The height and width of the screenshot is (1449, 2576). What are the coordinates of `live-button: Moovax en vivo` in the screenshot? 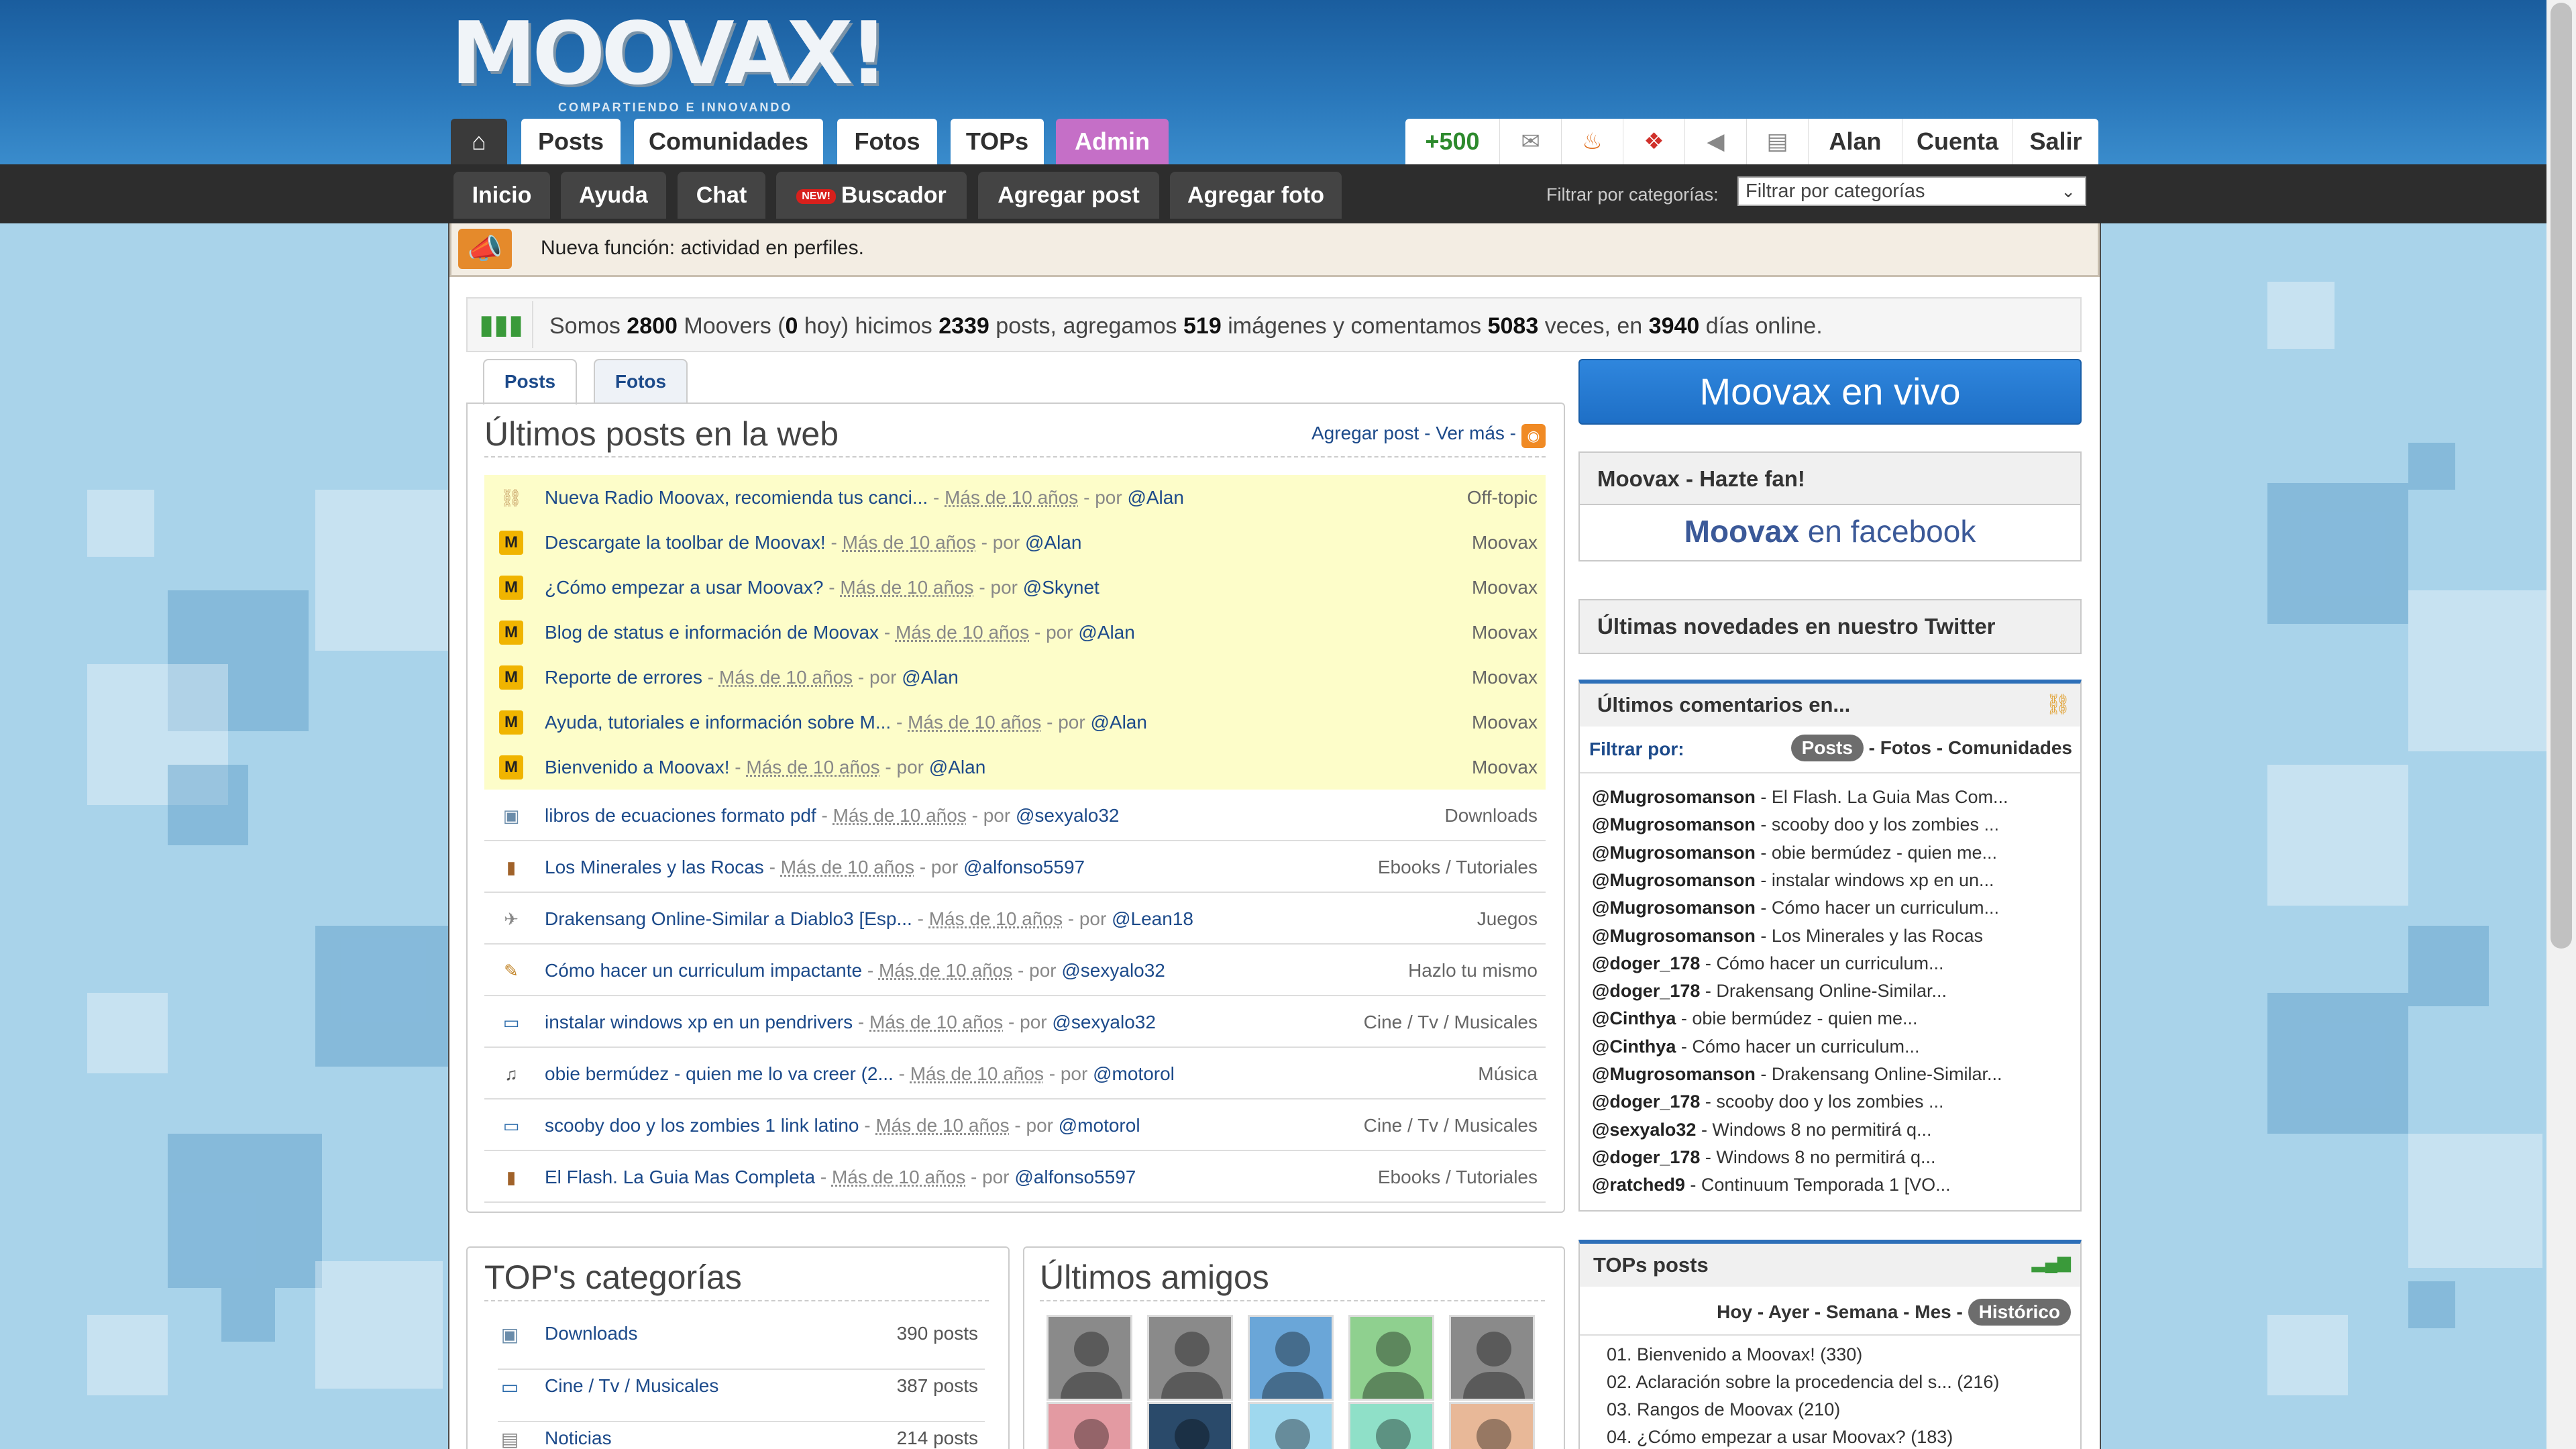 It's located at (1830, 392).